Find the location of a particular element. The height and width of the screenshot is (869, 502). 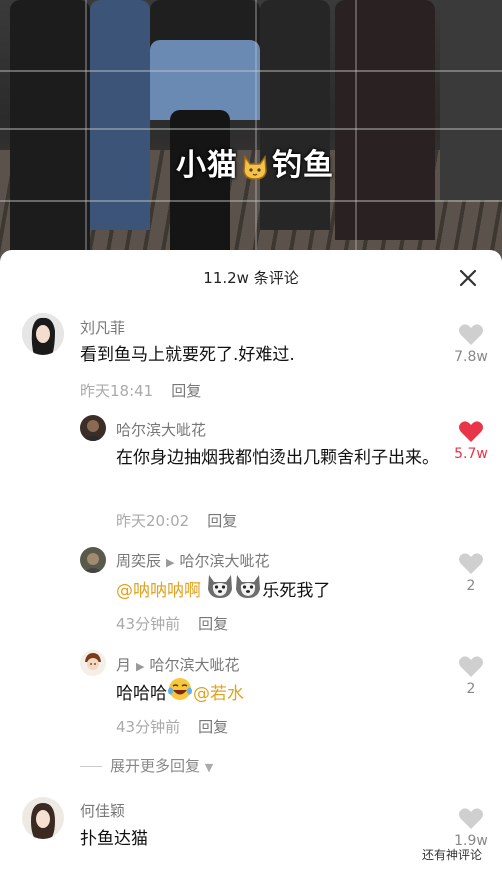

cat-icon is located at coordinates (255, 167).